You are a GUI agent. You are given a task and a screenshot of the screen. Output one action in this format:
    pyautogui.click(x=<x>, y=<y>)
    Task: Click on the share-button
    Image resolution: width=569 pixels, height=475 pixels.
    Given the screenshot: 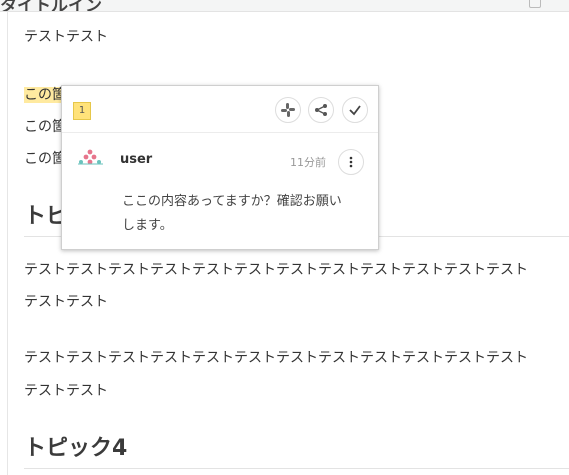 What is the action you would take?
    pyautogui.click(x=321, y=110)
    